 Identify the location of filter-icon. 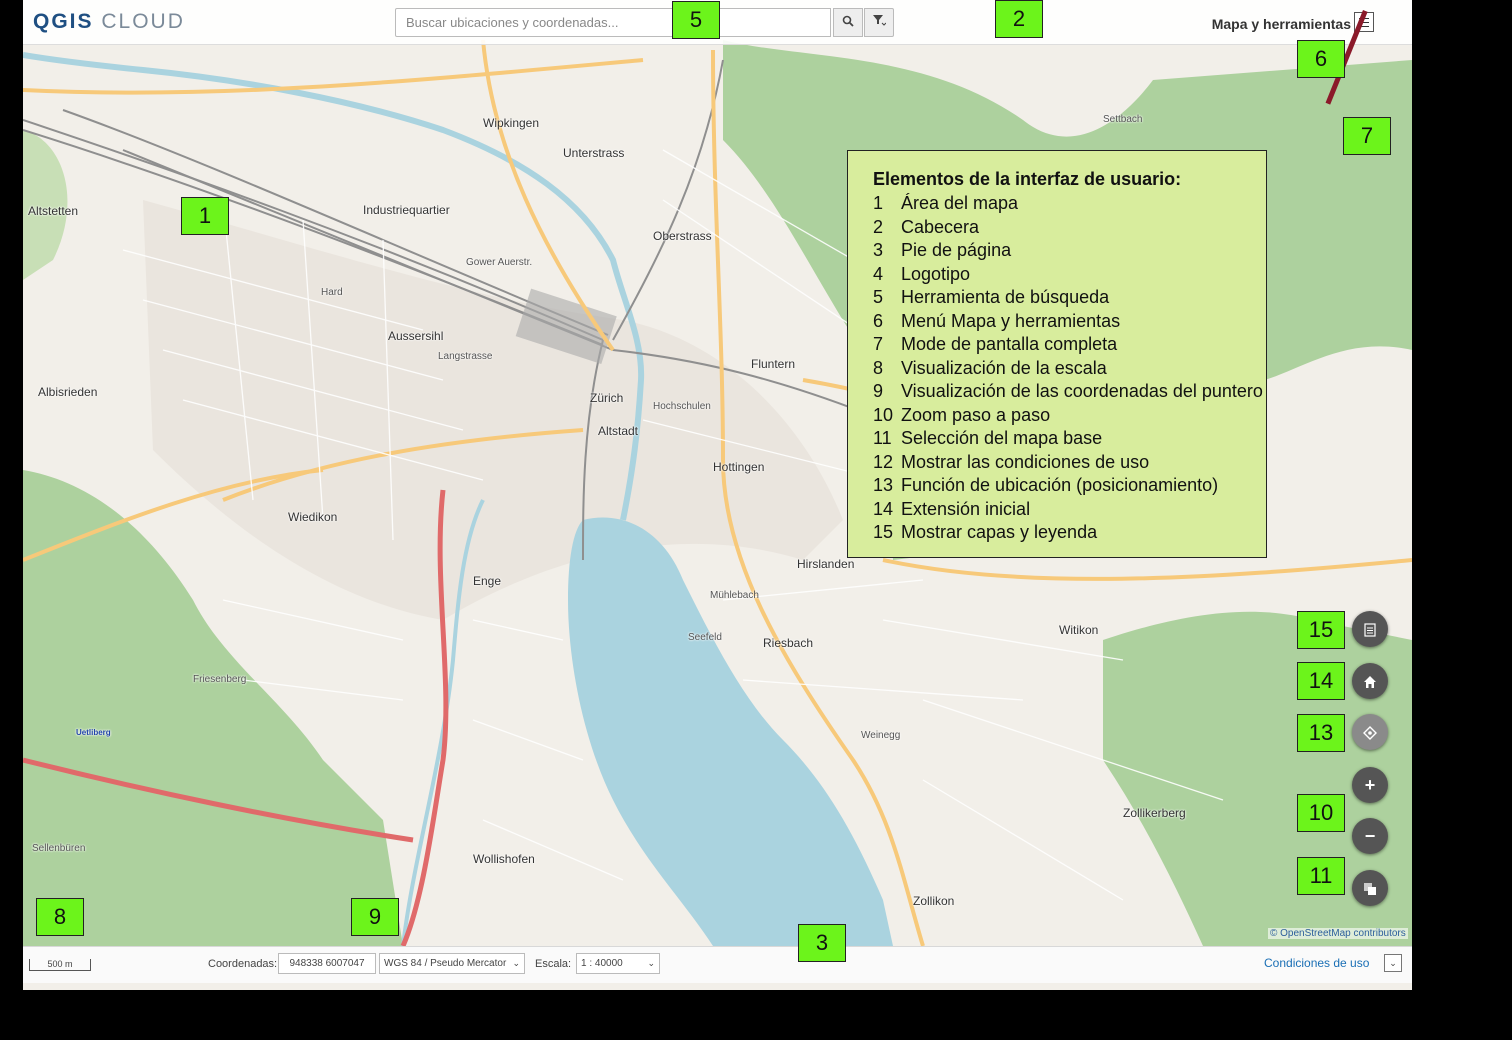
(880, 20).